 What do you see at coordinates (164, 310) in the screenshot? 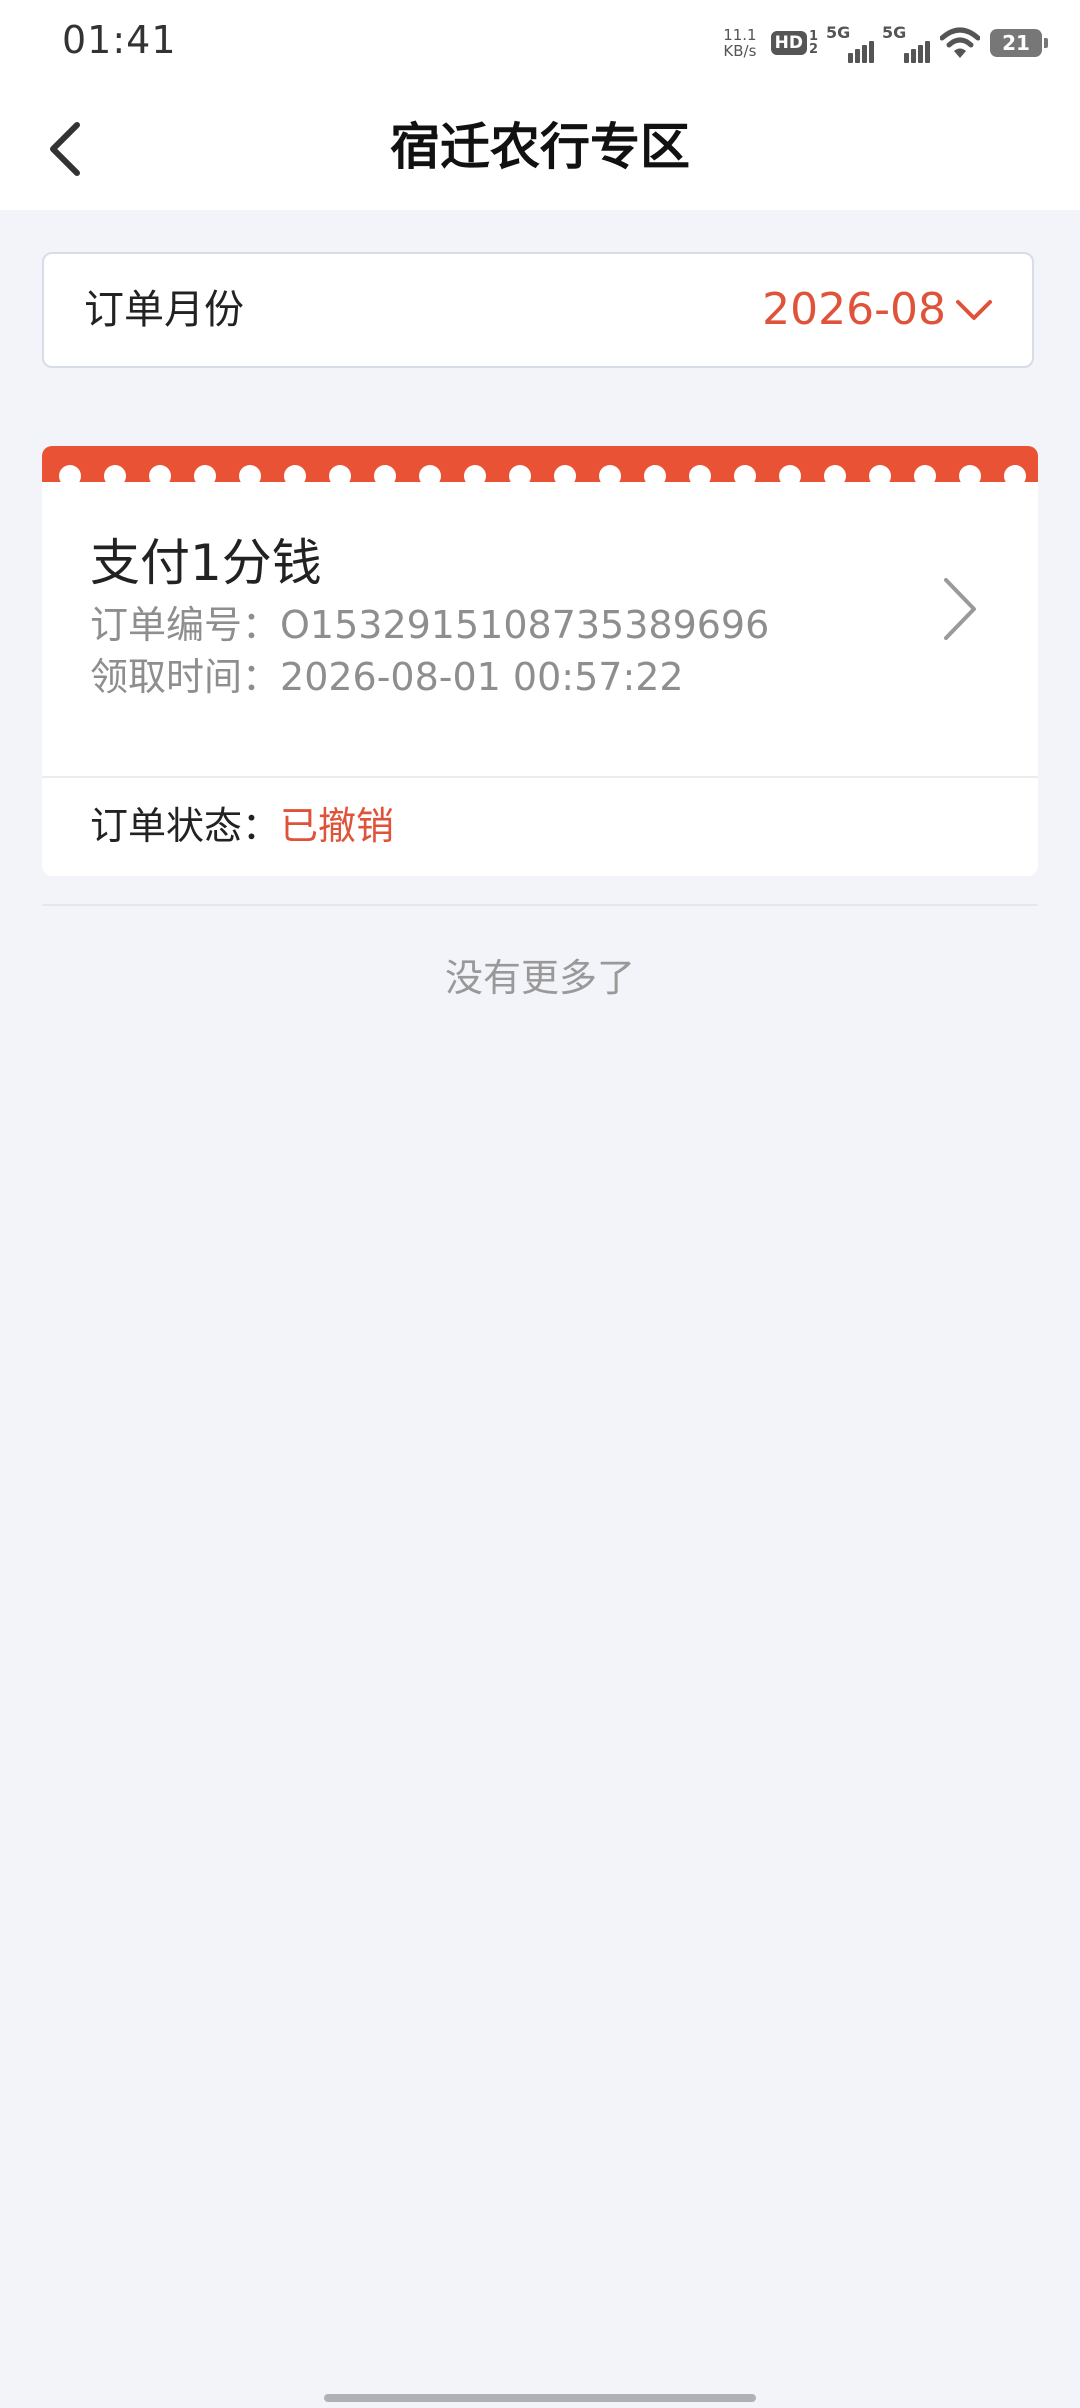
I see `order-month-label: 订单月份` at bounding box center [164, 310].